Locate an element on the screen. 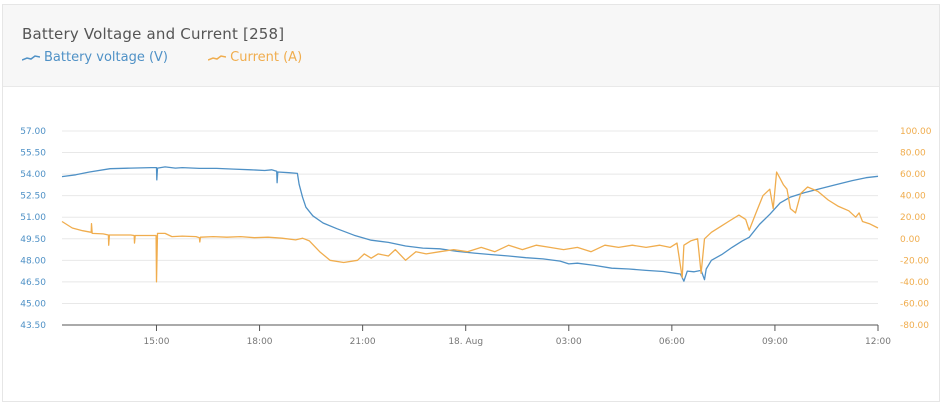 This screenshot has width=943, height=405. y-right-tick-label: -40.00 is located at coordinates (914, 283).